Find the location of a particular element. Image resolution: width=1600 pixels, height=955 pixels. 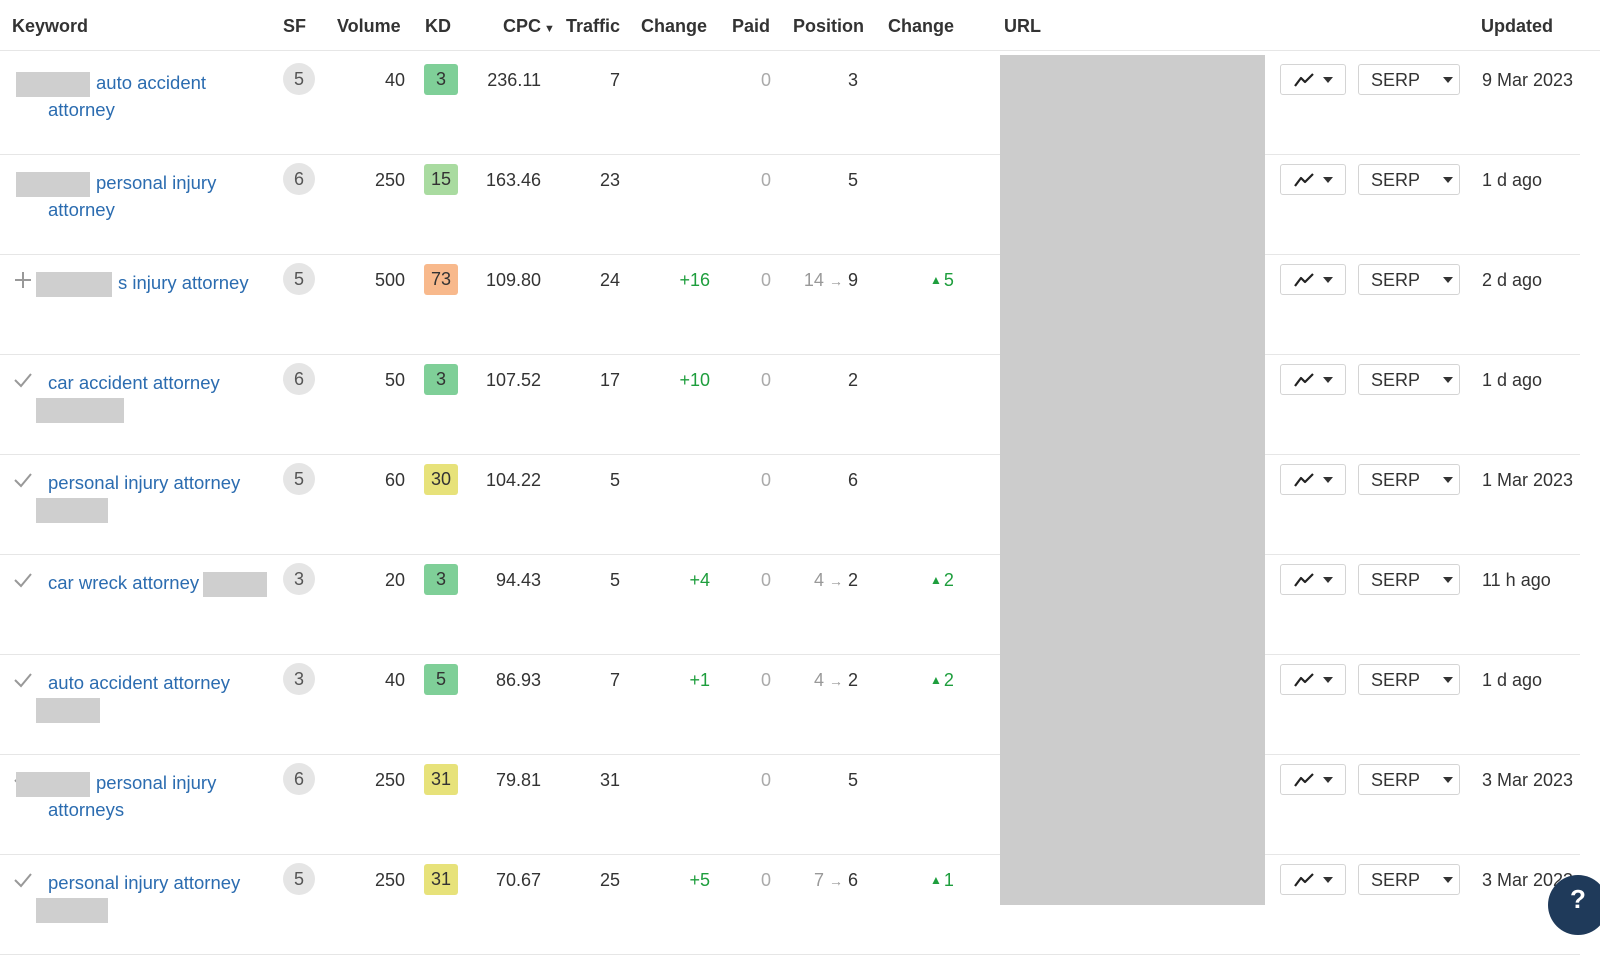

help-button: ? is located at coordinates (1574, 905).